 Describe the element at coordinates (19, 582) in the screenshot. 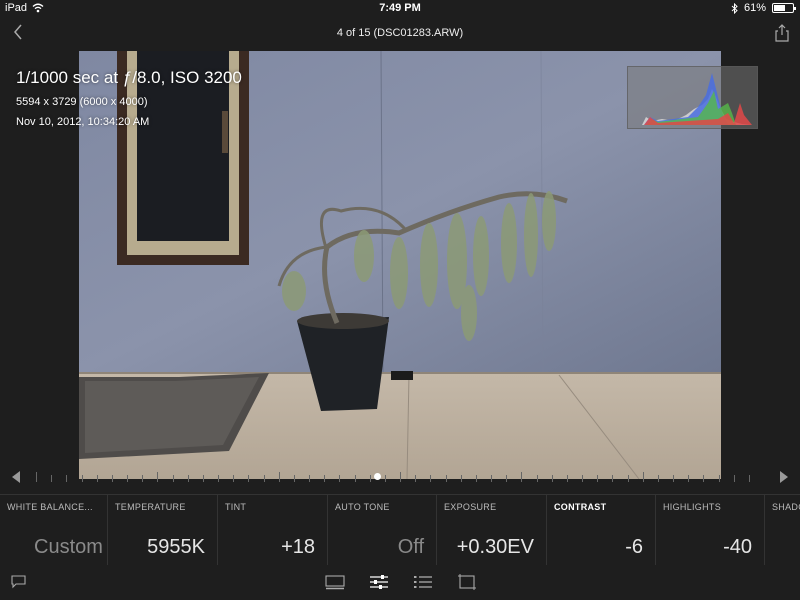

I see `flag-icon` at that location.